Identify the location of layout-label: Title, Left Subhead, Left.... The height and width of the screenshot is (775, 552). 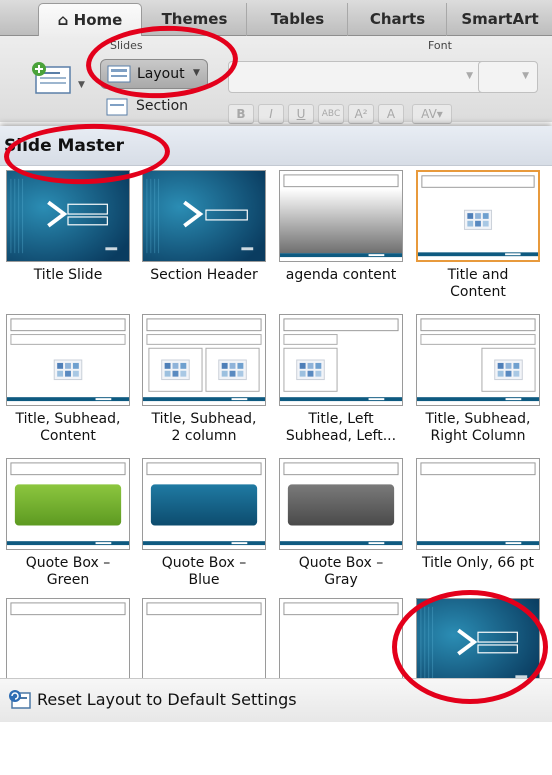
(341, 427).